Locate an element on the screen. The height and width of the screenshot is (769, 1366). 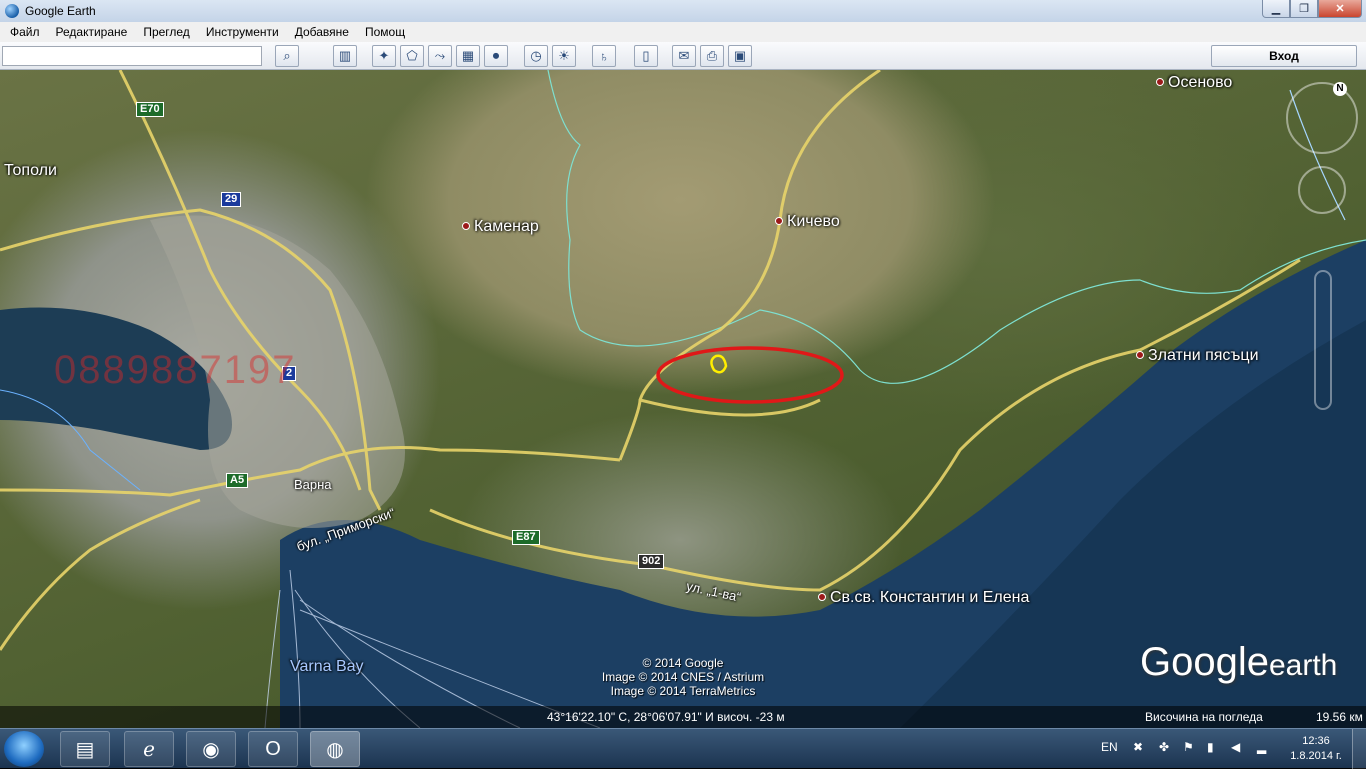
eye-altitude-label: Височина на погледа is located at coordinates (1204, 717).